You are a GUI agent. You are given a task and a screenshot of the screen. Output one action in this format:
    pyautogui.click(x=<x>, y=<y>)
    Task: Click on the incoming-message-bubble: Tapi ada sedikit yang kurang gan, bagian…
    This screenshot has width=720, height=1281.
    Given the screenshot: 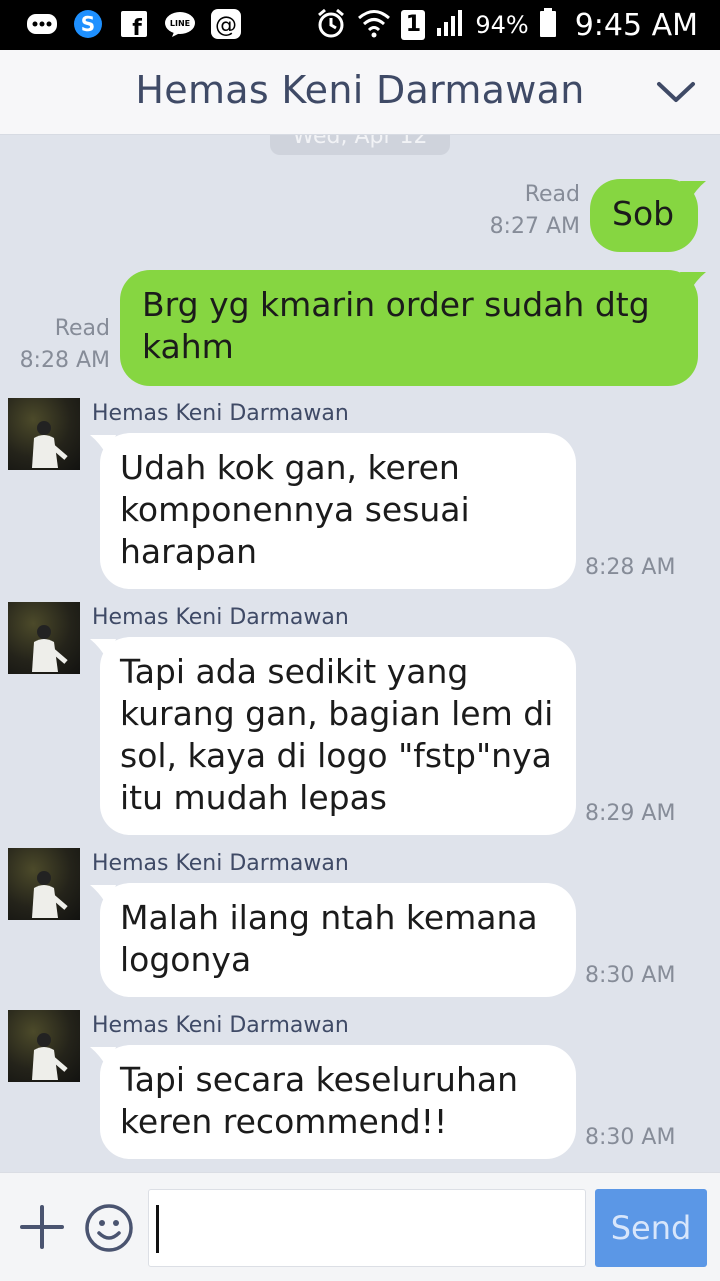 What is the action you would take?
    pyautogui.click(x=333, y=736)
    